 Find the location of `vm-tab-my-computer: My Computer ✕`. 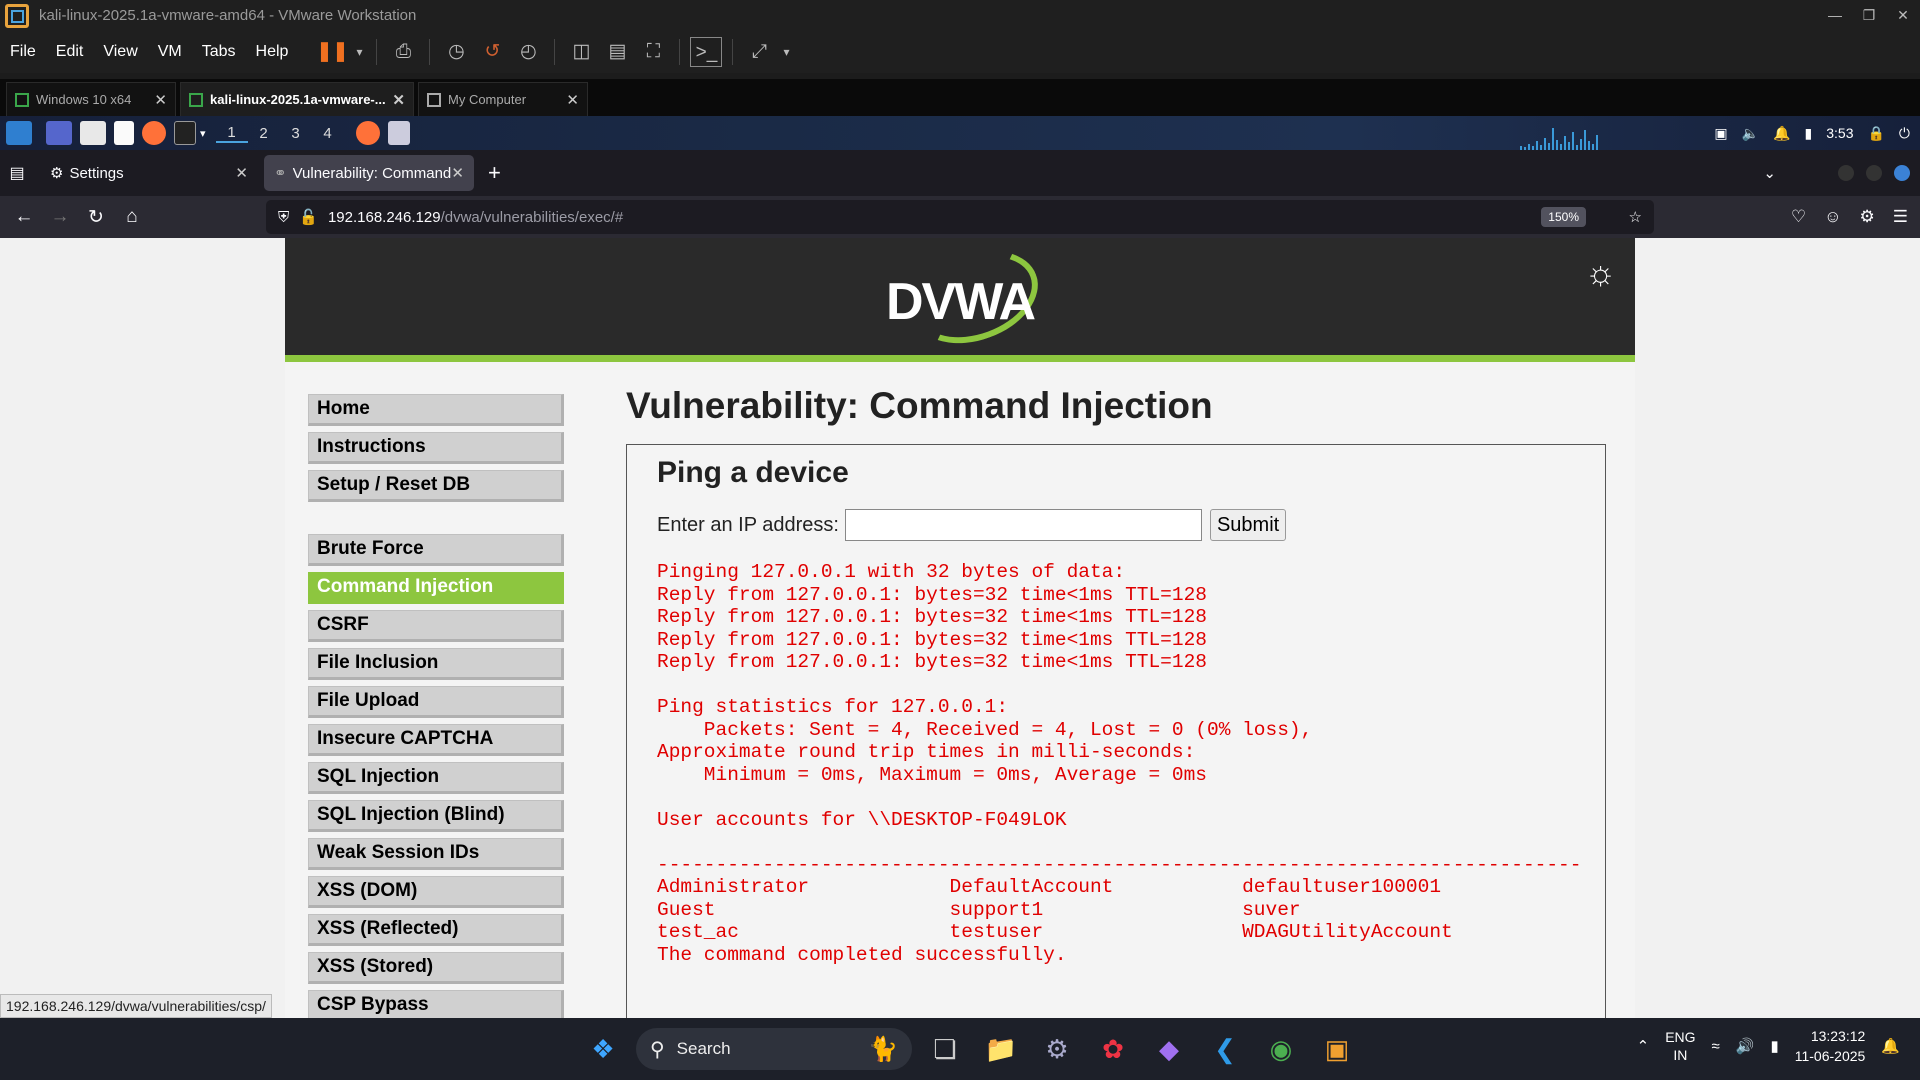

vm-tab-my-computer: My Computer ✕ is located at coordinates (503, 99).